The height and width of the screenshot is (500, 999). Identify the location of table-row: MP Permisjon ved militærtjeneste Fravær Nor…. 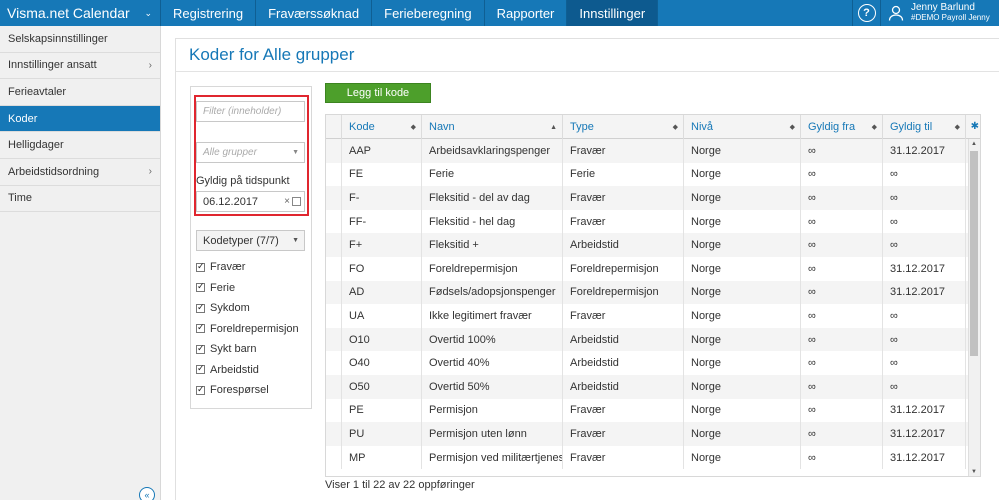
(648, 457).